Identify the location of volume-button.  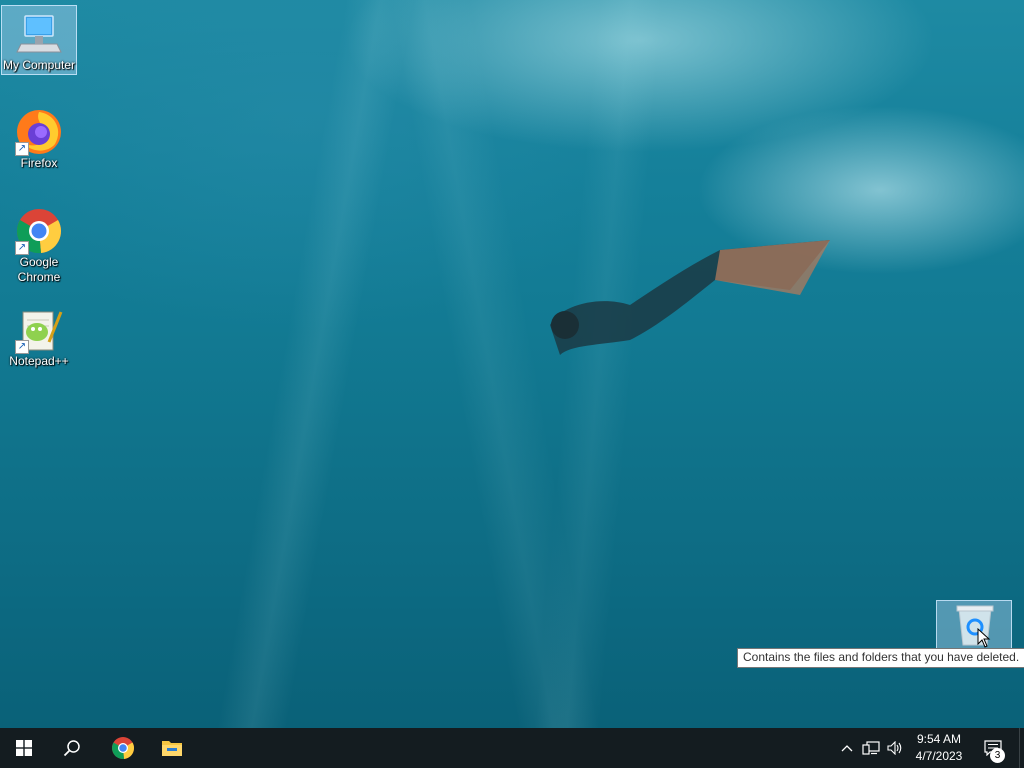
(895, 748).